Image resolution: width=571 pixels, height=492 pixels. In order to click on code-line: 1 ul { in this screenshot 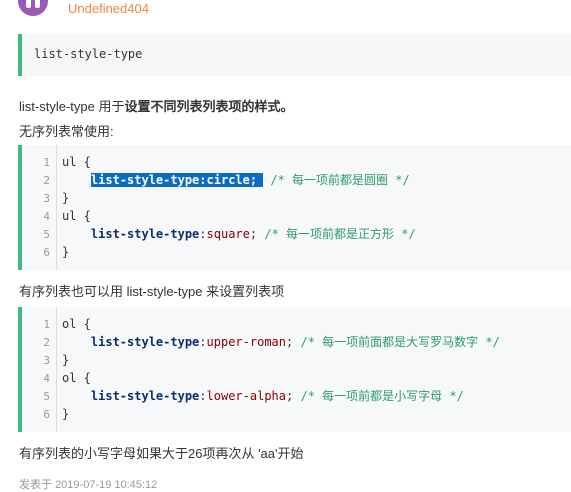, I will do `click(296, 162)`.